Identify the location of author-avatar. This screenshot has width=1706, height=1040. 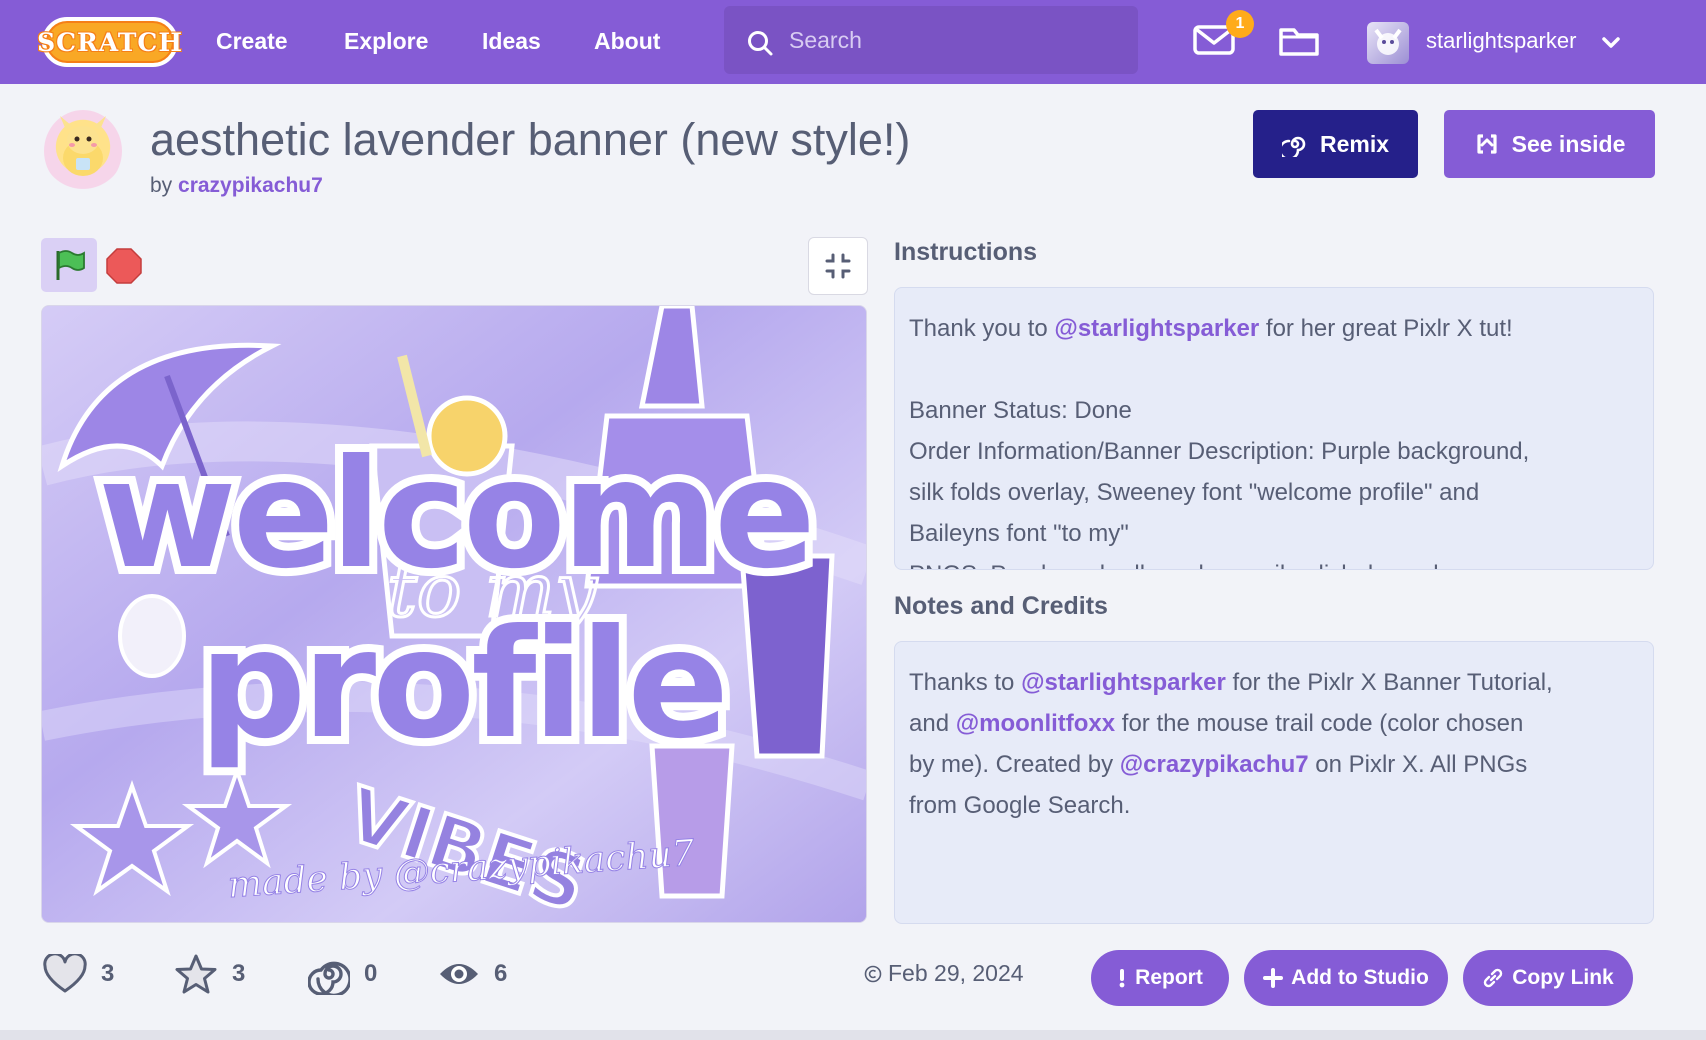
(83, 151).